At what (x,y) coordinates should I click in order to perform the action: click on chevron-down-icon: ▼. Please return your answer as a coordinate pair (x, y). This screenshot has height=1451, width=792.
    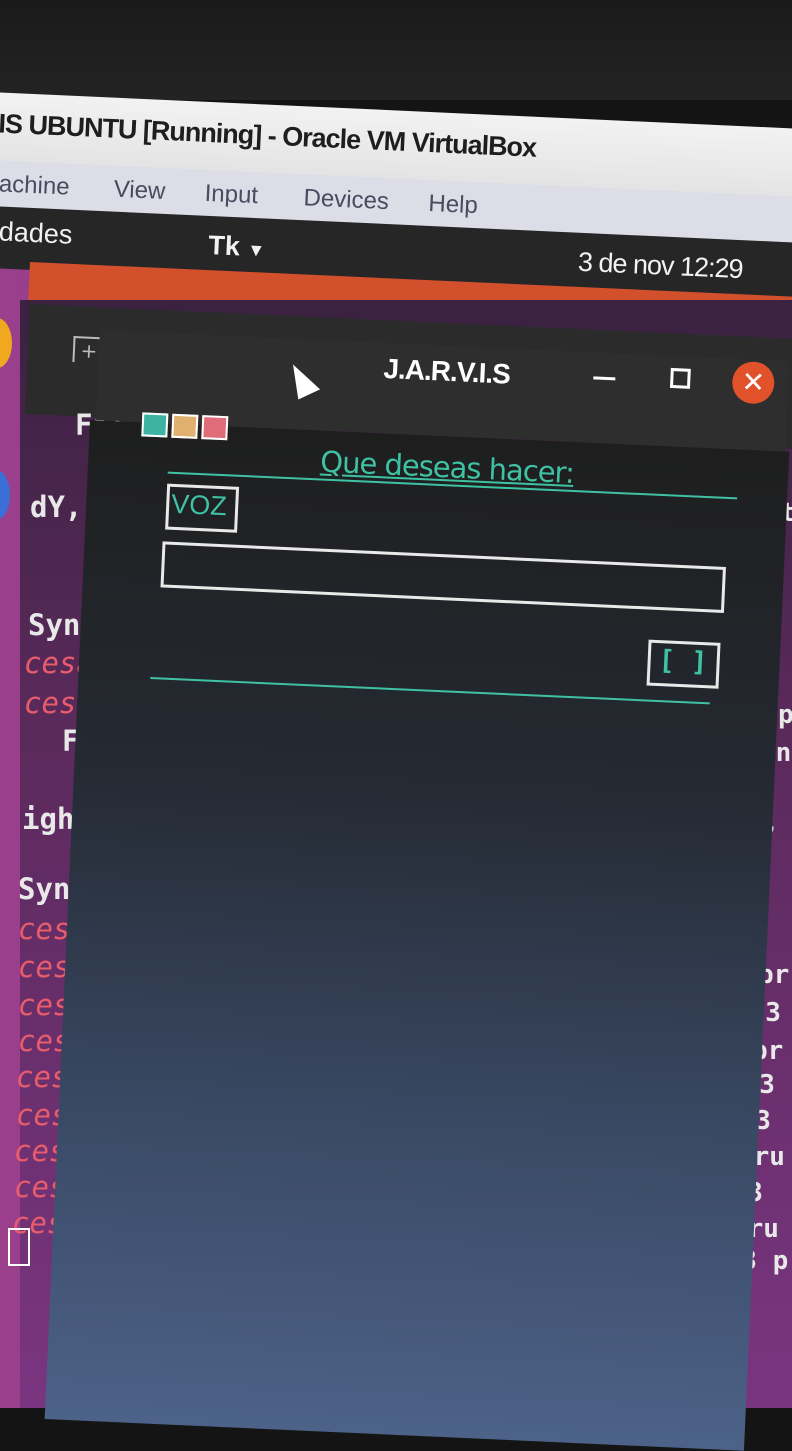
    Looking at the image, I should click on (256, 250).